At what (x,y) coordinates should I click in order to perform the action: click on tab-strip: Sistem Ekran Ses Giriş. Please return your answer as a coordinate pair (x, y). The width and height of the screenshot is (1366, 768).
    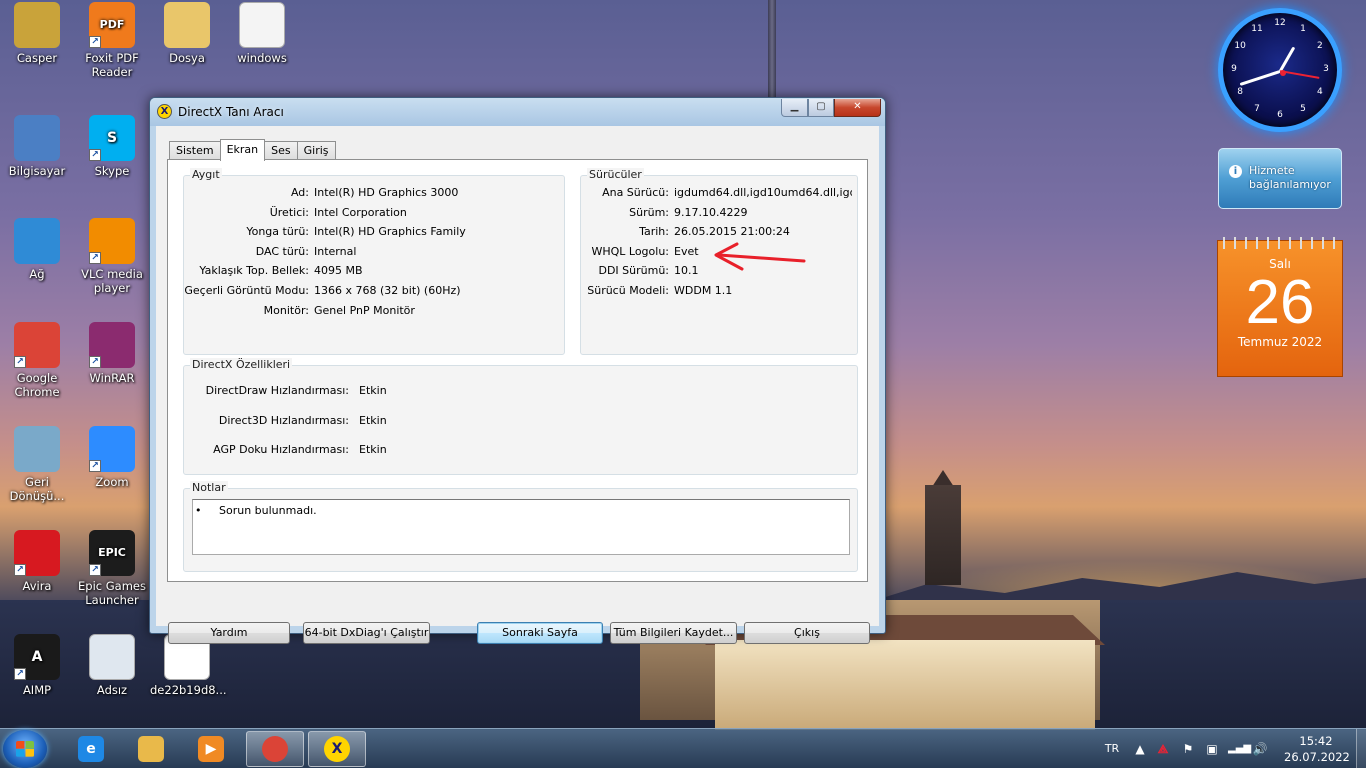
    Looking at the image, I should click on (252, 150).